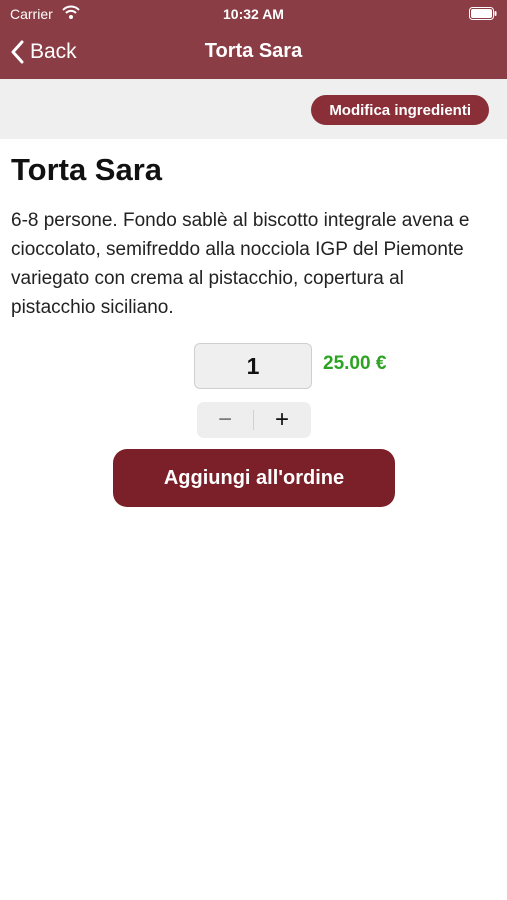 This screenshot has width=507, height=900. What do you see at coordinates (253, 366) in the screenshot?
I see `quantity-field: 1` at bounding box center [253, 366].